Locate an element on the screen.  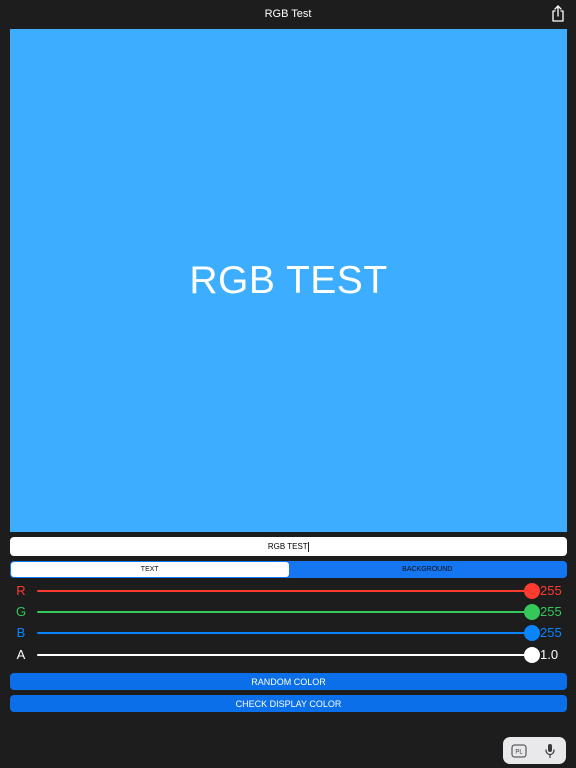
target-segmented-control: TEXT BACKGROUND is located at coordinates (288, 569).